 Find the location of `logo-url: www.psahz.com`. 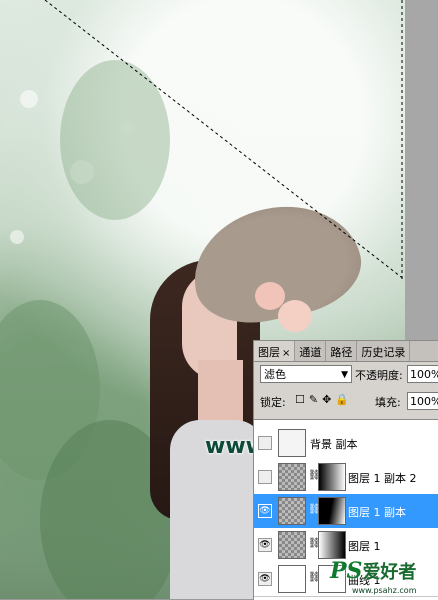

logo-url: www.psahz.com is located at coordinates (384, 590).